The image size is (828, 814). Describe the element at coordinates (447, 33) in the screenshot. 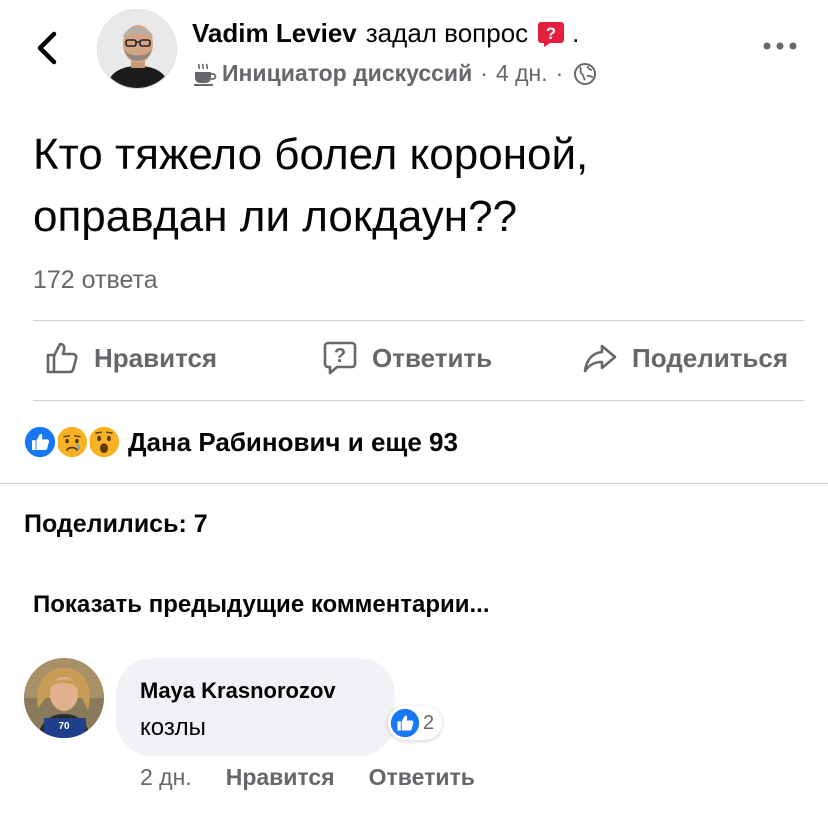

I see `asked-label: задал вопрос` at that location.